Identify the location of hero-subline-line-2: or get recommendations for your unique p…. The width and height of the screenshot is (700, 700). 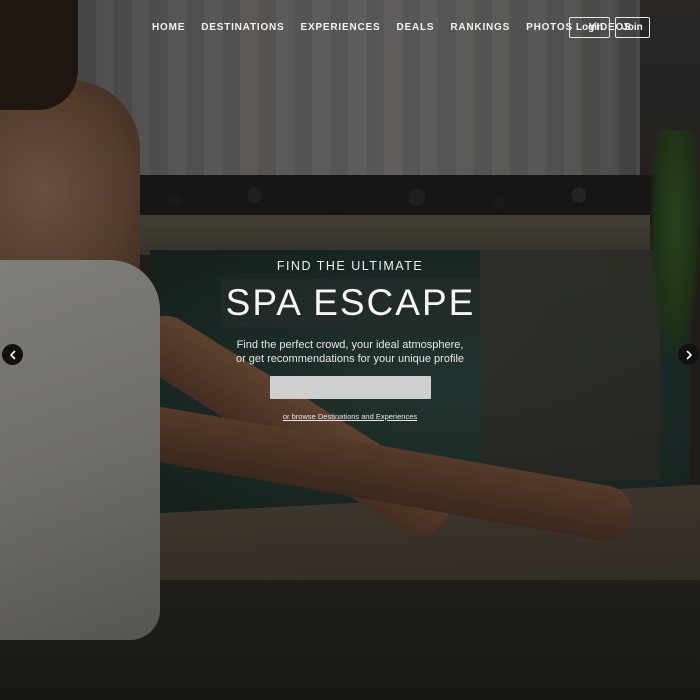
(350, 359).